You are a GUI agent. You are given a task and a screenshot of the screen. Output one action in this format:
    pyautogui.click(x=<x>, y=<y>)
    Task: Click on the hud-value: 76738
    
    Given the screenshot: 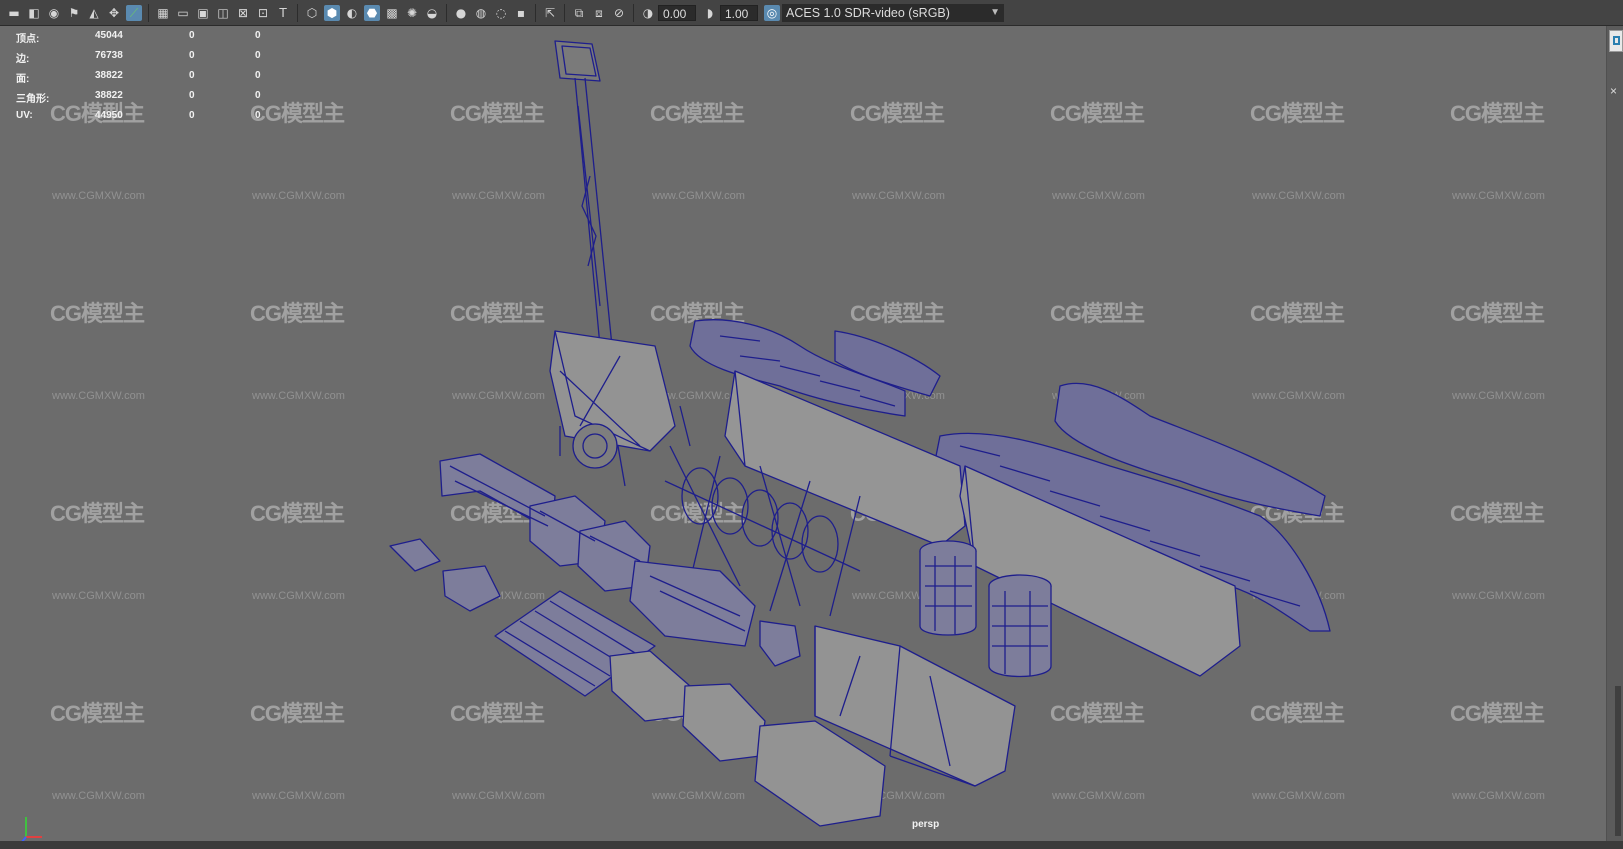 What is the action you would take?
    pyautogui.click(x=109, y=55)
    